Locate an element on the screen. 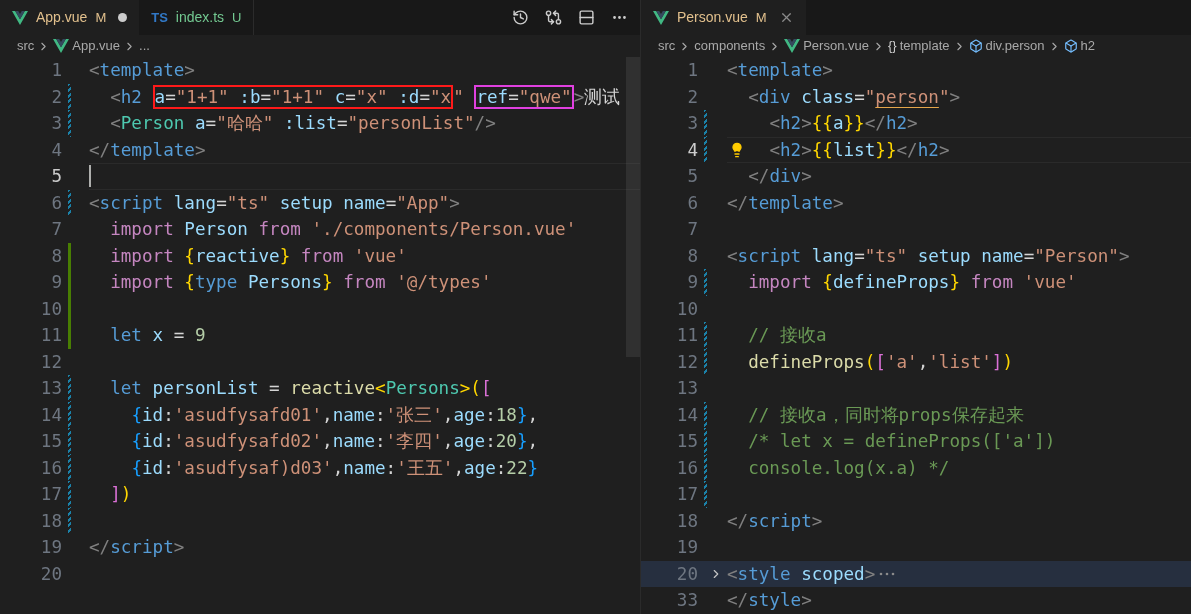  code-line: ]) is located at coordinates (121, 495).